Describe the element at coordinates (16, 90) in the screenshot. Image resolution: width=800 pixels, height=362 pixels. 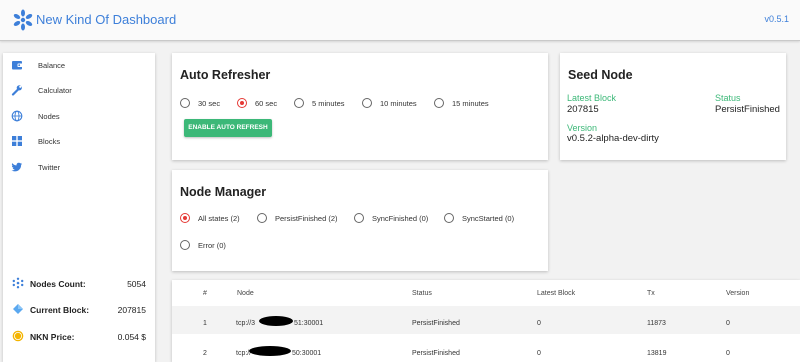
I see `wrench-icon` at that location.